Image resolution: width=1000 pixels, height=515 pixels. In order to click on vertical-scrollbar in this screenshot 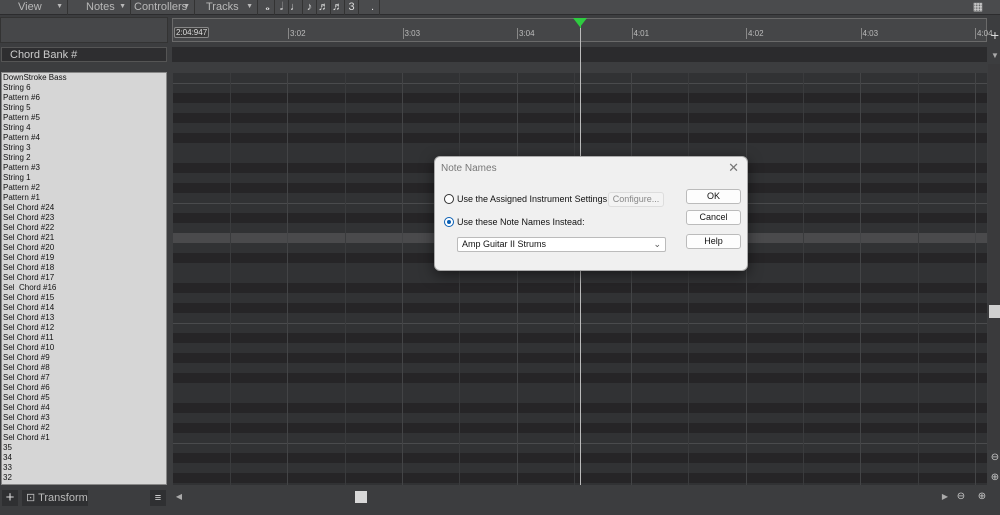, I will do `click(994, 257)`.